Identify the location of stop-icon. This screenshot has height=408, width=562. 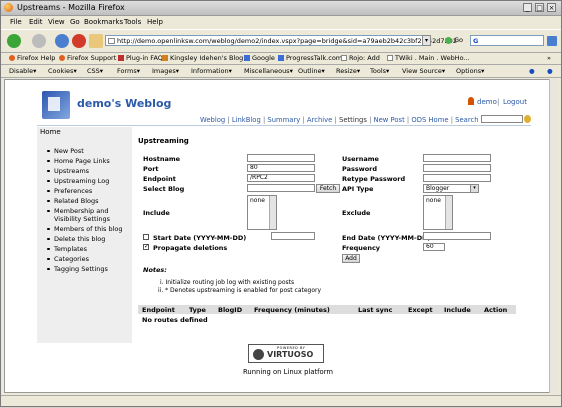
(79, 41).